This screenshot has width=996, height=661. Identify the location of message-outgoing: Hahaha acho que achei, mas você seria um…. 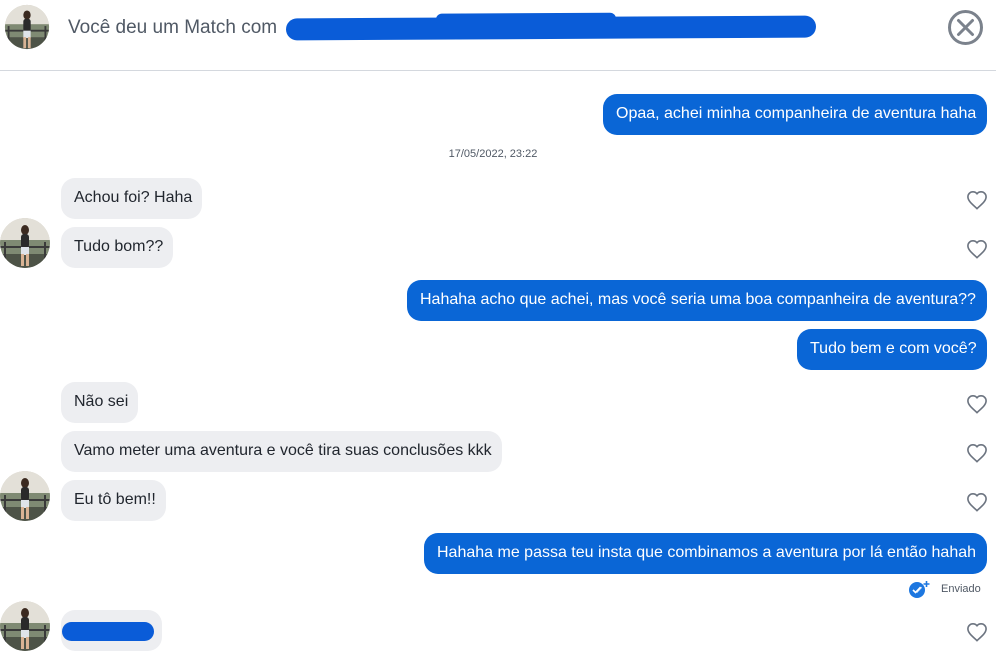
(697, 300).